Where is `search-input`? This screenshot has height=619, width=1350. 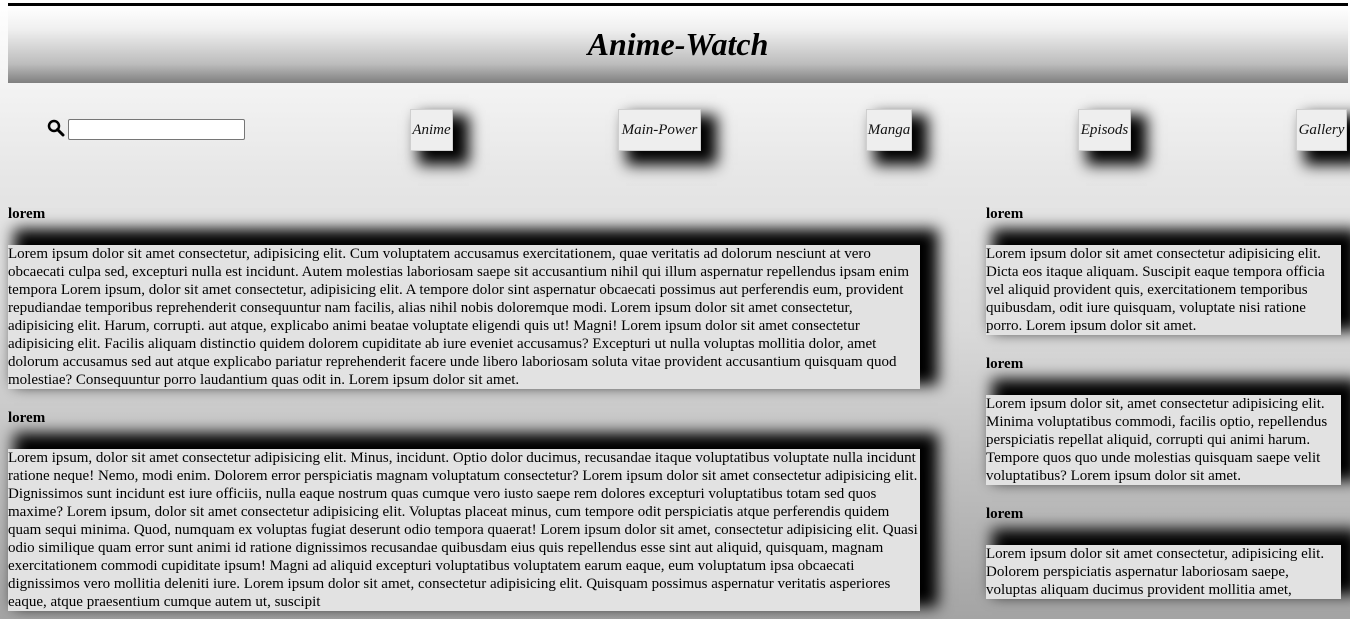 search-input is located at coordinates (156, 129).